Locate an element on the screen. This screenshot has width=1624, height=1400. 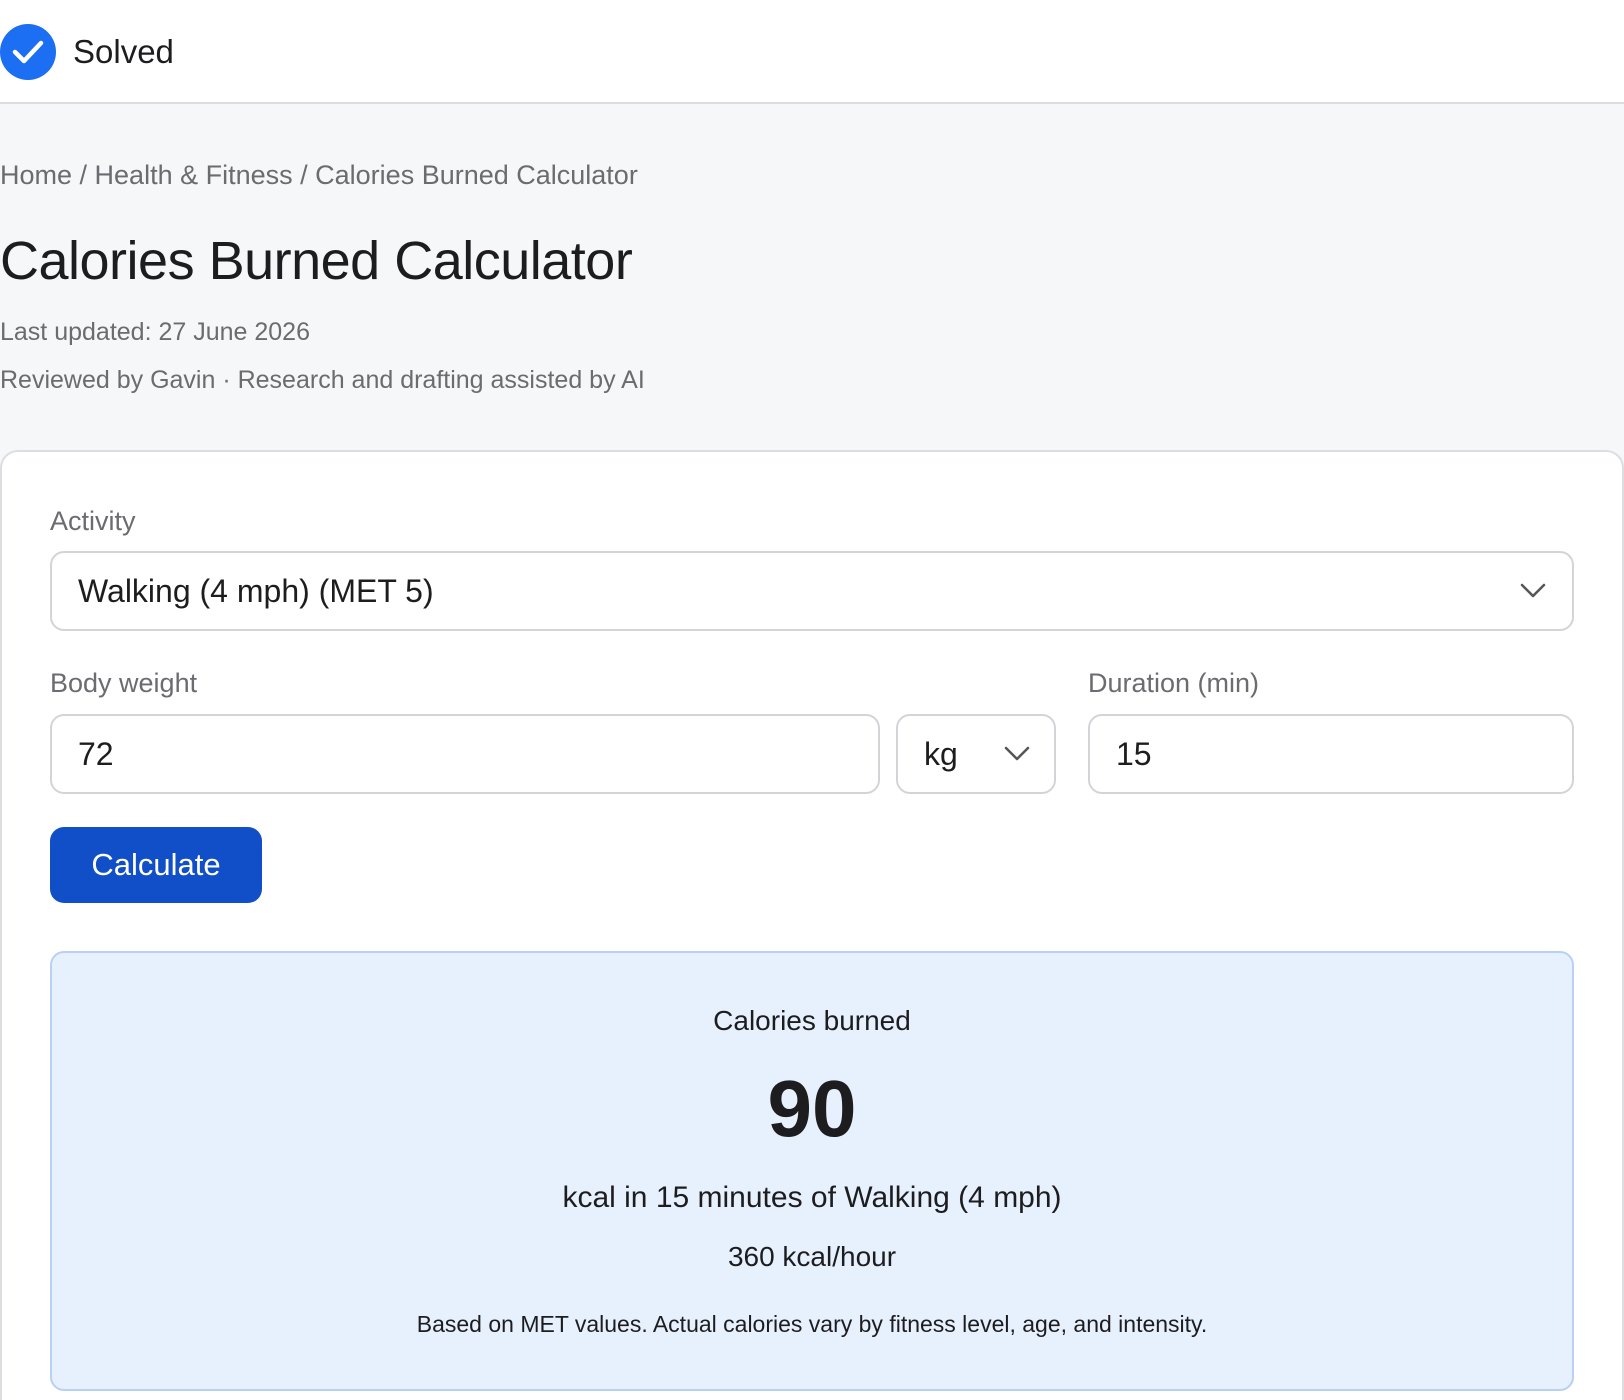
result-heading: Calories burned is located at coordinates (812, 1020).